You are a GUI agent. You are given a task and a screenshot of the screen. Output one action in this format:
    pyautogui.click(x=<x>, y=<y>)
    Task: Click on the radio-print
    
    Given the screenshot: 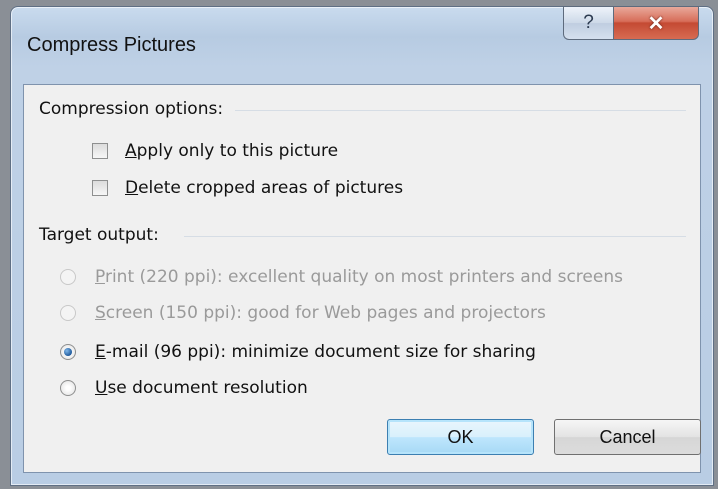 What is the action you would take?
    pyautogui.click(x=68, y=277)
    